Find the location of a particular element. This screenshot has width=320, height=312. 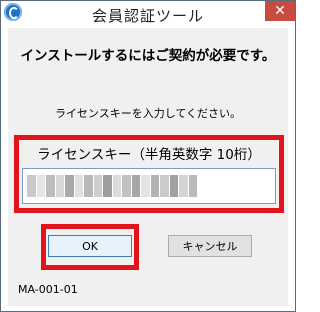

ok-button: OK is located at coordinates (90, 246).